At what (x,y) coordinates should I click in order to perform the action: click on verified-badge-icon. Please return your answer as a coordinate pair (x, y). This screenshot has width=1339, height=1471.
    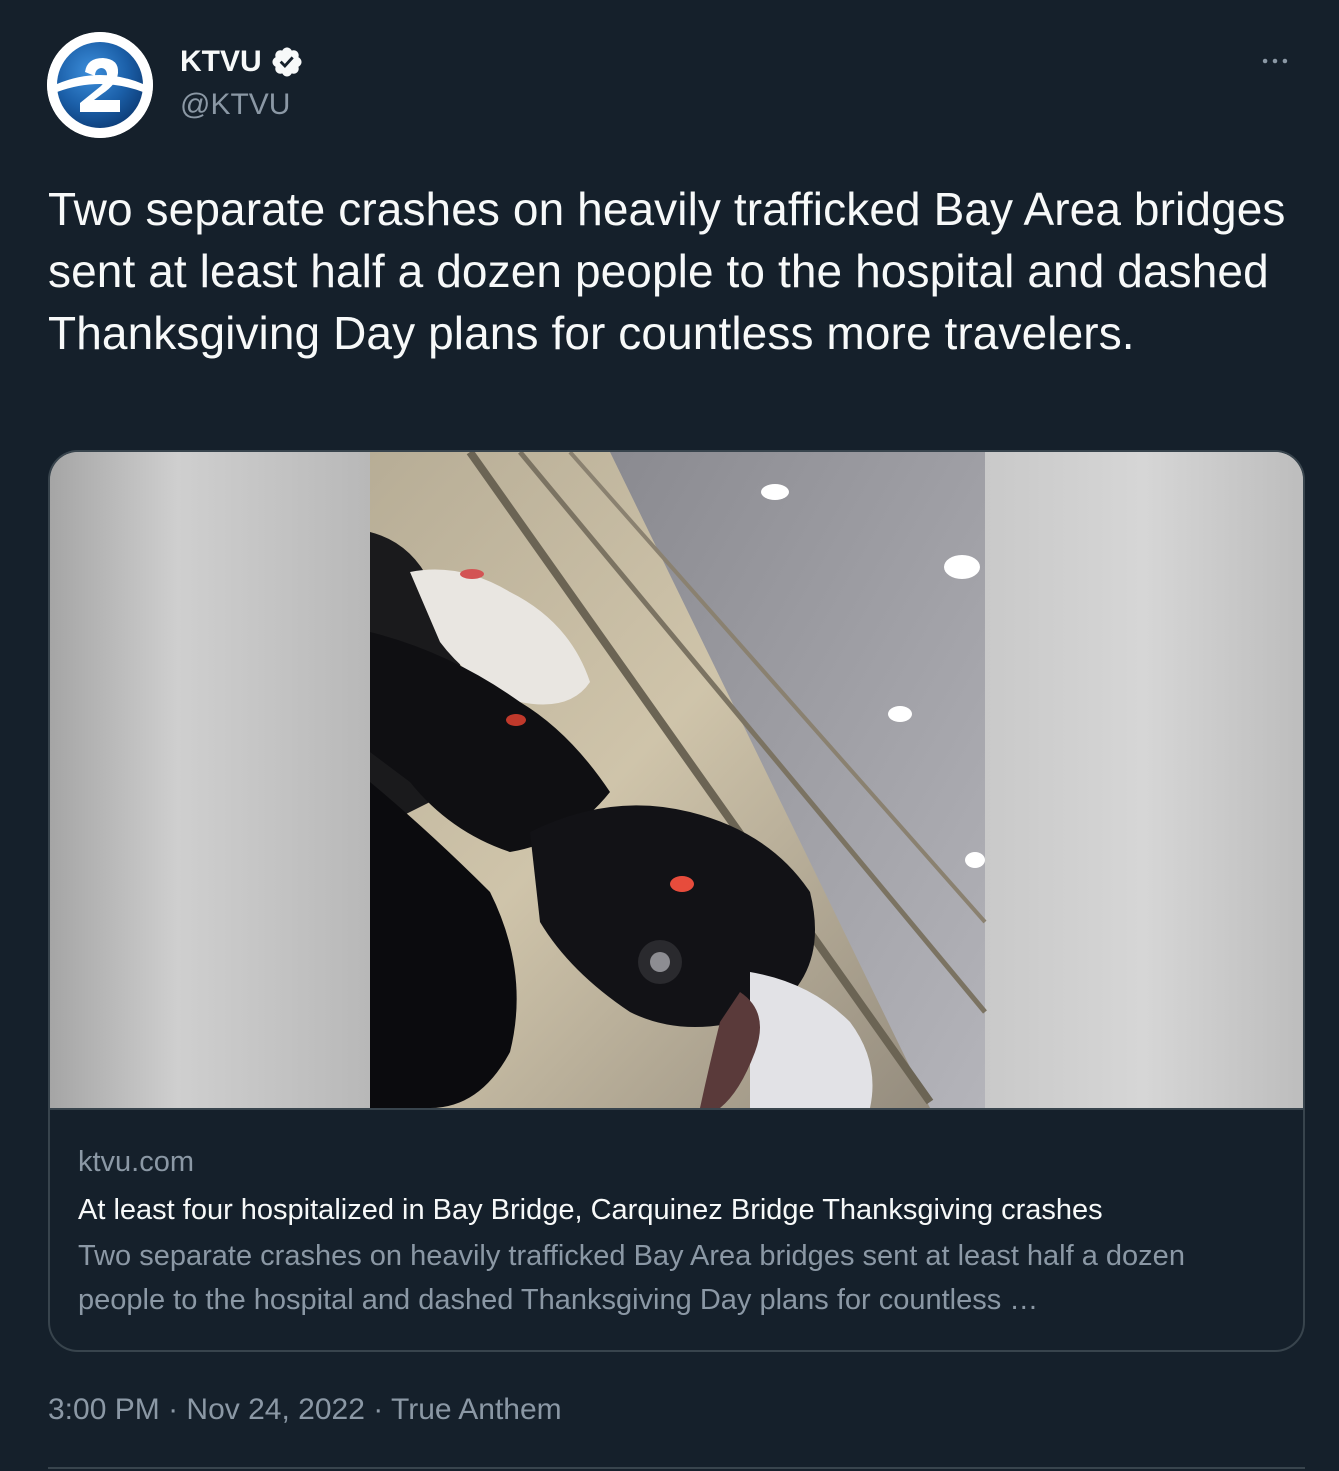
    Looking at the image, I should click on (287, 62).